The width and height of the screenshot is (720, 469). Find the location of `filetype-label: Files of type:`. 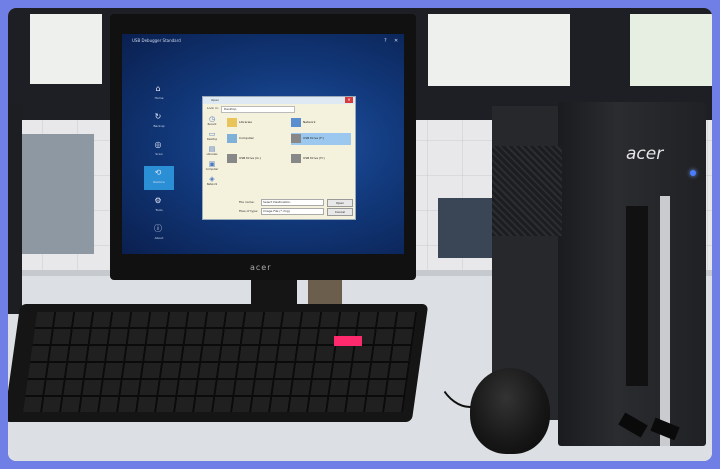

filetype-label: Files of type: is located at coordinates (249, 211).